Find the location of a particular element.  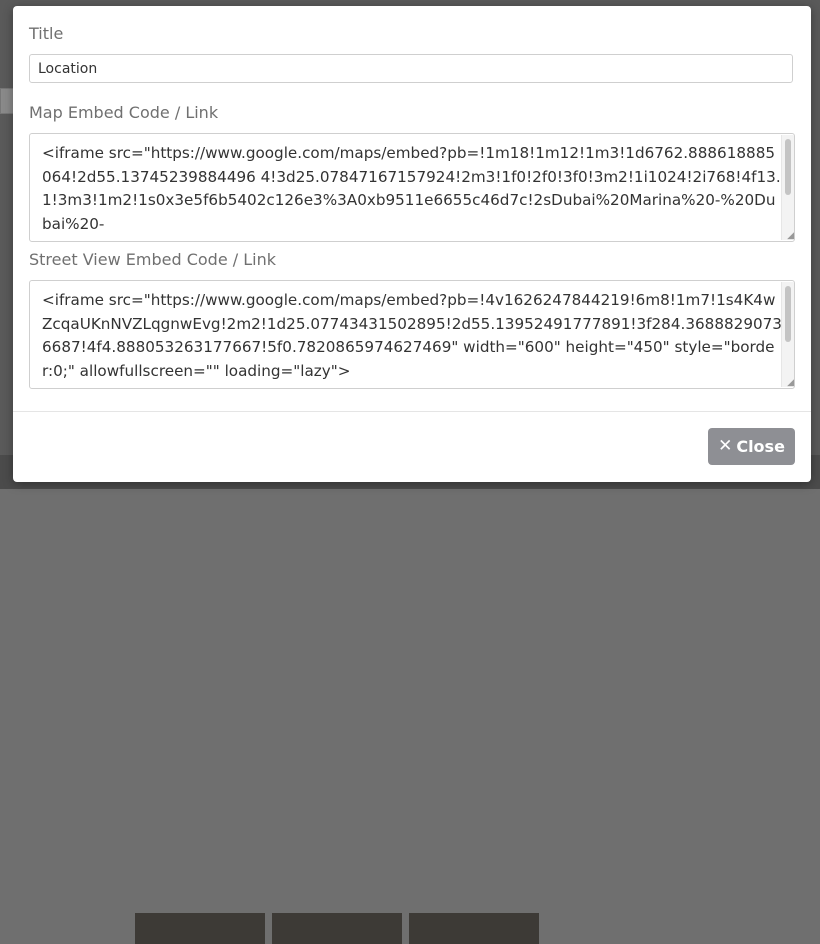

street-view-label: Street View Embed Code / Link is located at coordinates (152, 259).